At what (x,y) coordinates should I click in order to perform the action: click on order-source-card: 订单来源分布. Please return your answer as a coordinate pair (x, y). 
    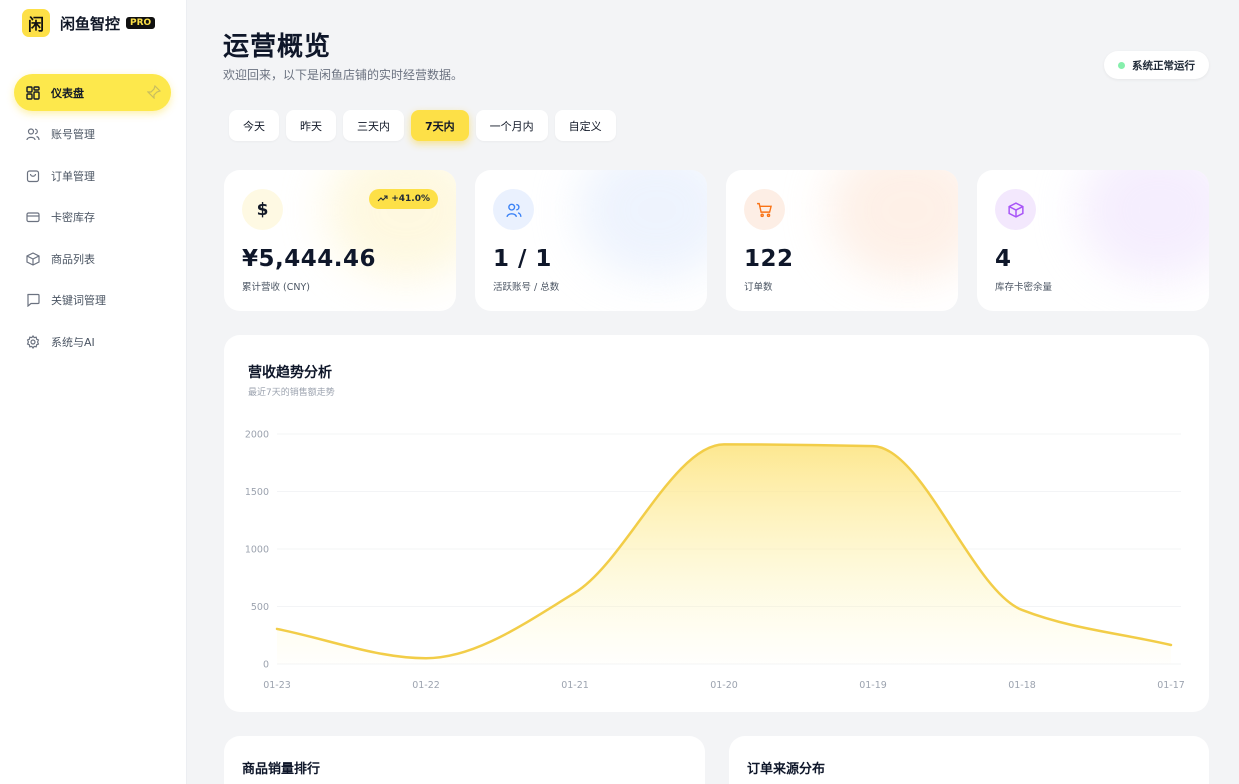
    Looking at the image, I should click on (969, 760).